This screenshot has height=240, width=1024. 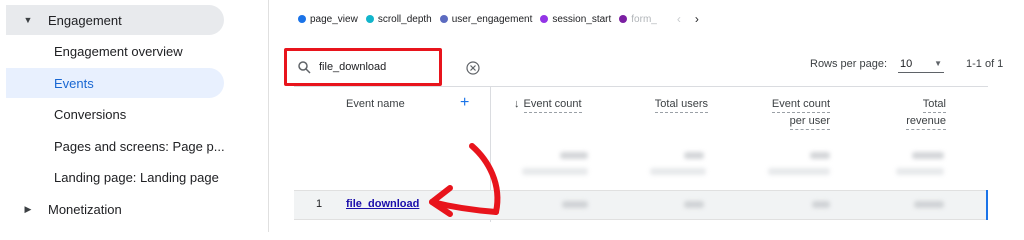 What do you see at coordinates (985, 64) in the screenshot?
I see `pagination-range: 1-1 of 1` at bounding box center [985, 64].